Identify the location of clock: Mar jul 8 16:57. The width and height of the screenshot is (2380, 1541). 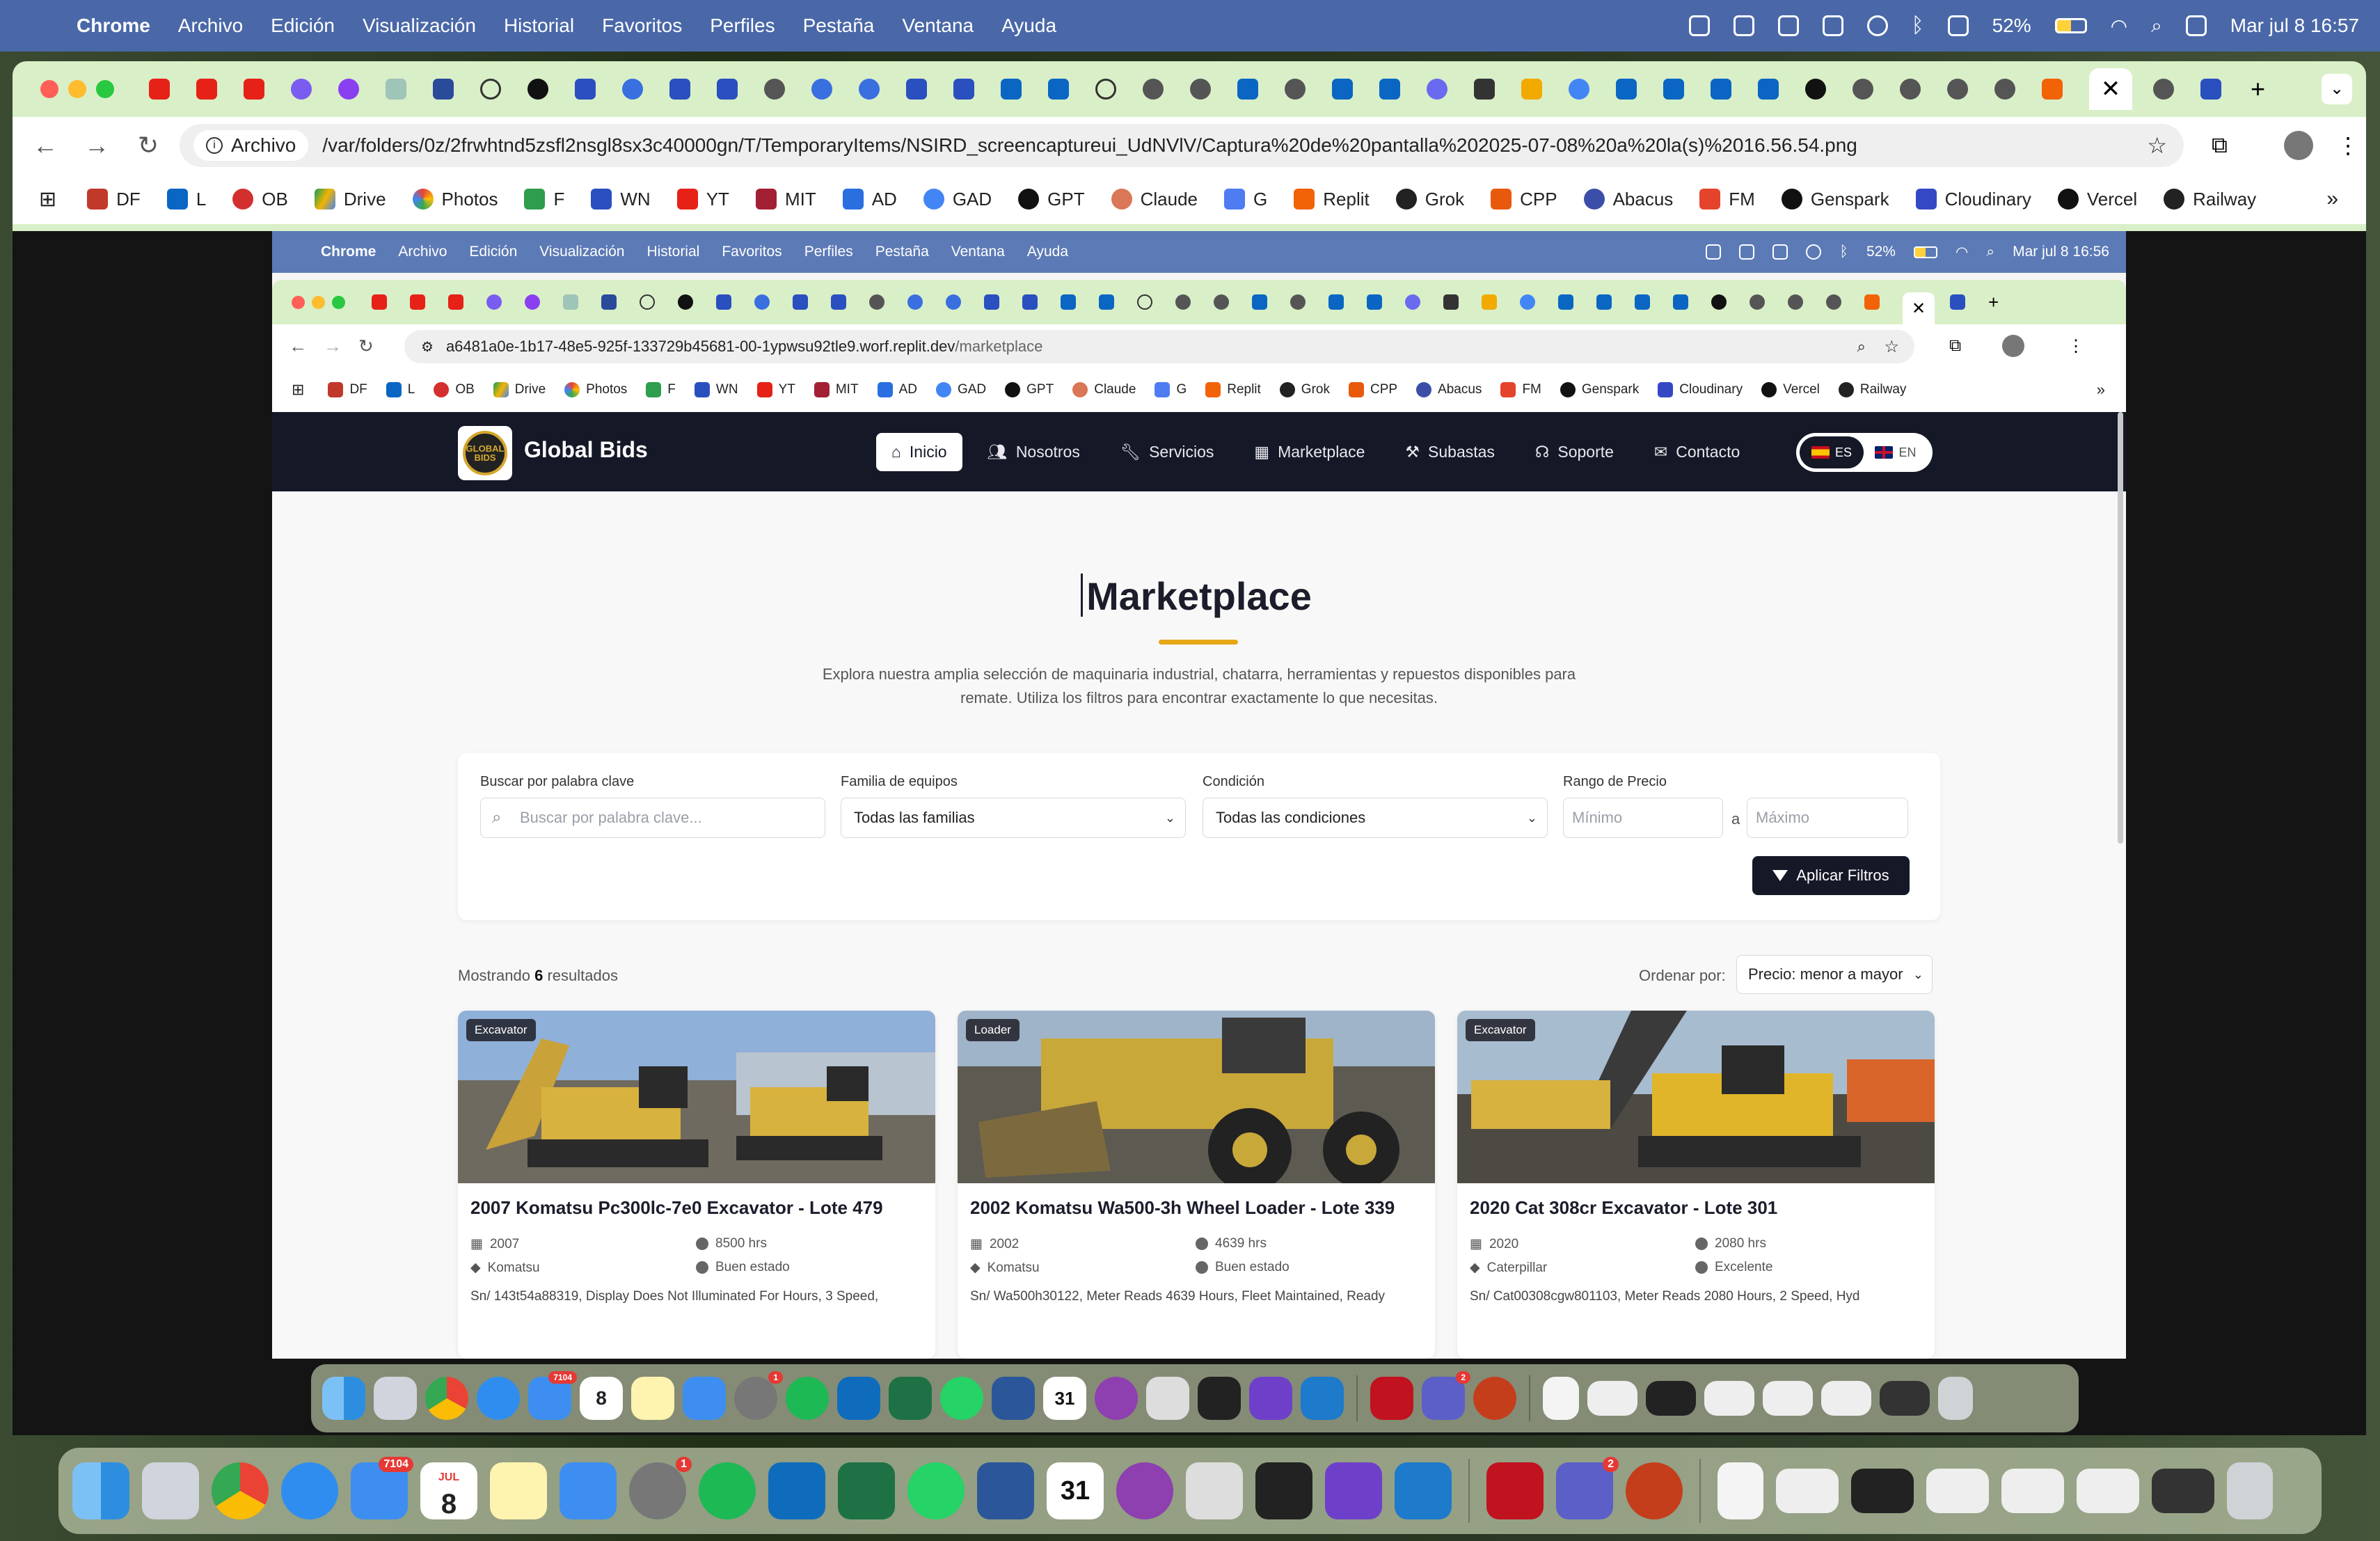
(2294, 26).